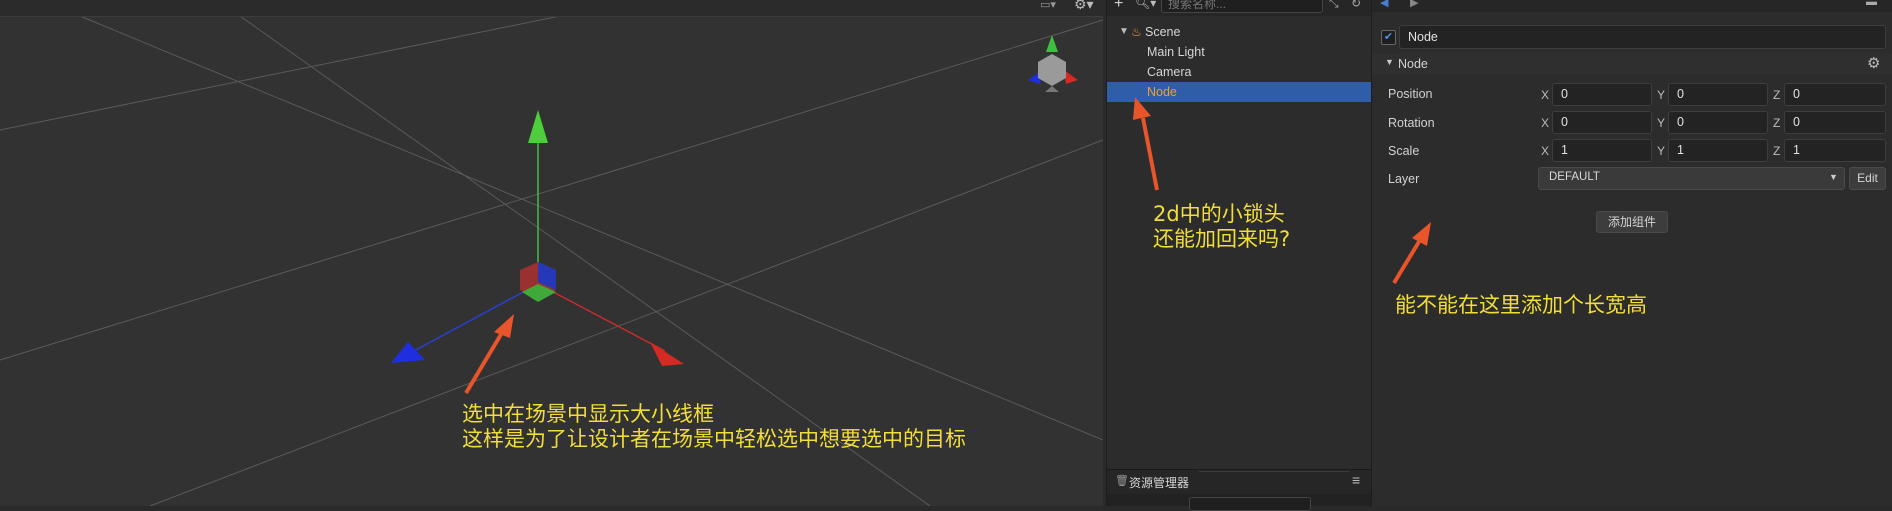 Image resolution: width=1892 pixels, height=511 pixels. What do you see at coordinates (1084, 6) in the screenshot?
I see `gear-icon: ⚙▾` at bounding box center [1084, 6].